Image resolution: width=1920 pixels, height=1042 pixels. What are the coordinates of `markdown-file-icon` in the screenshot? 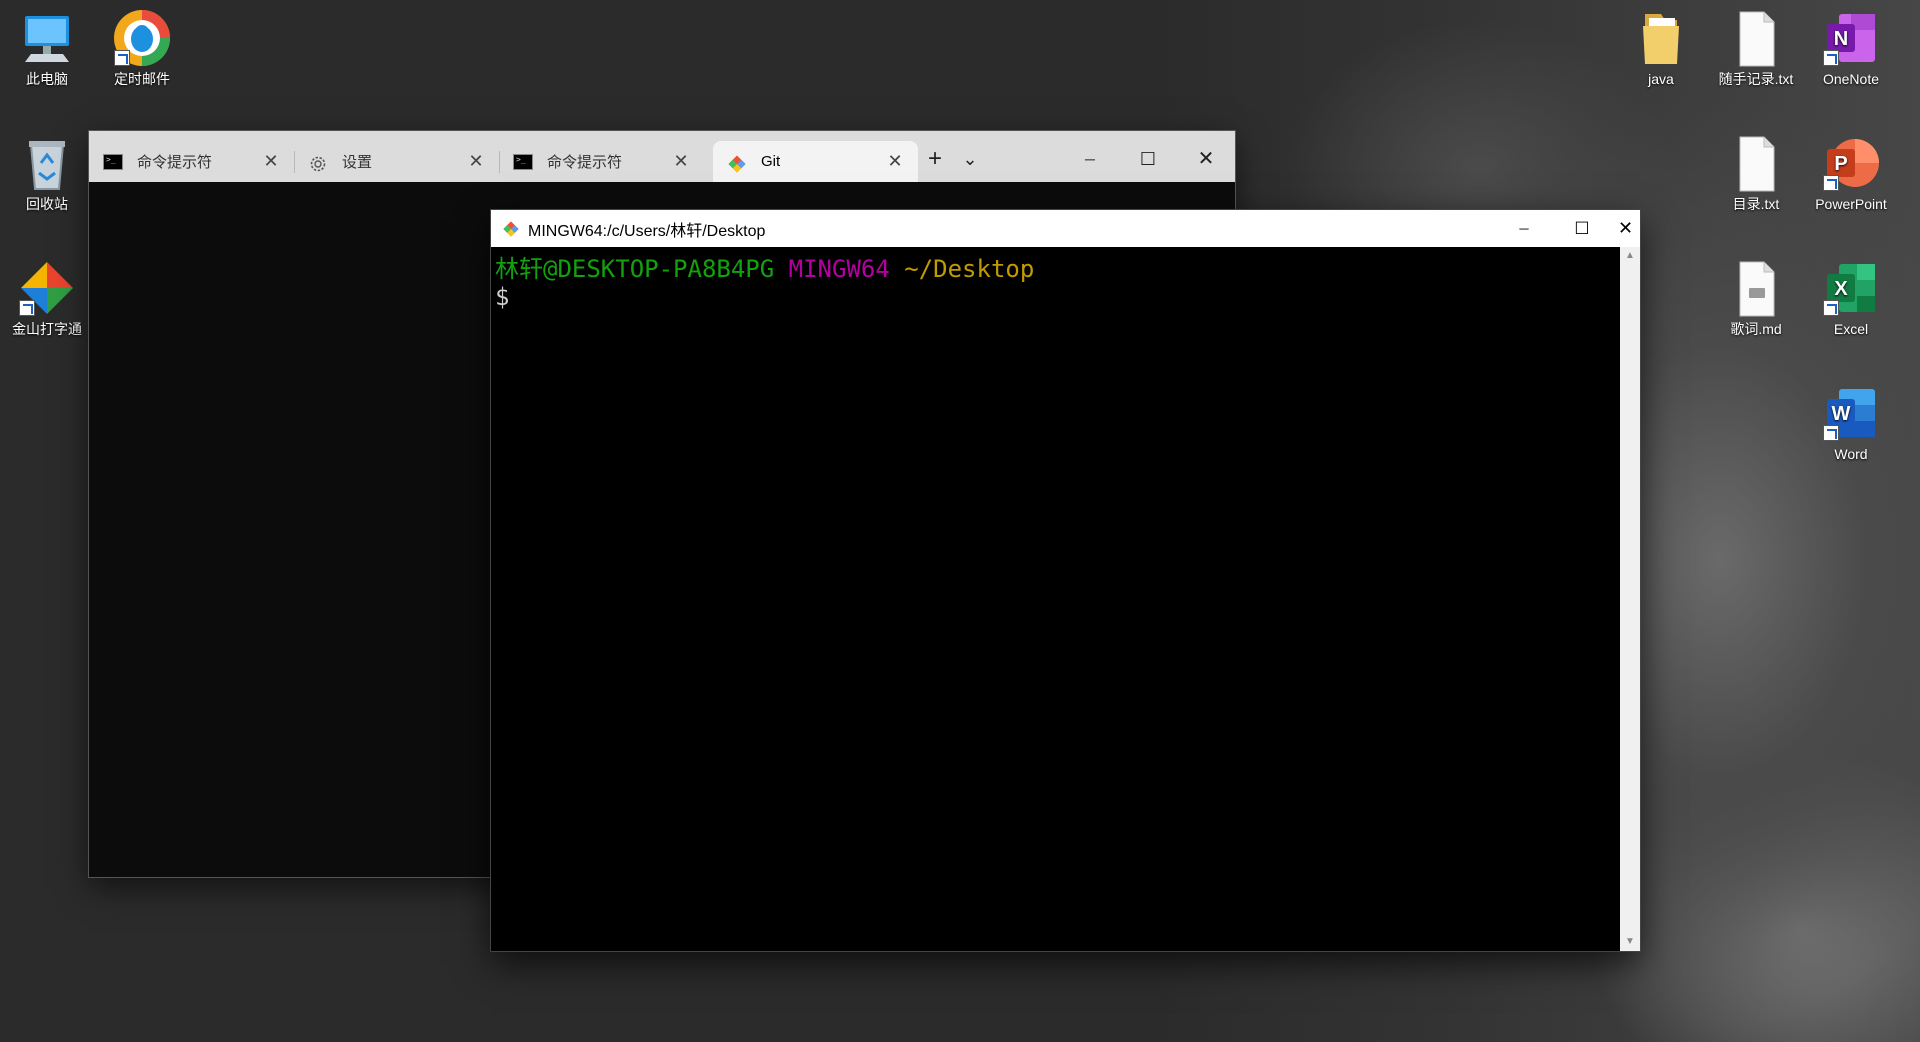 It's located at (1756, 288).